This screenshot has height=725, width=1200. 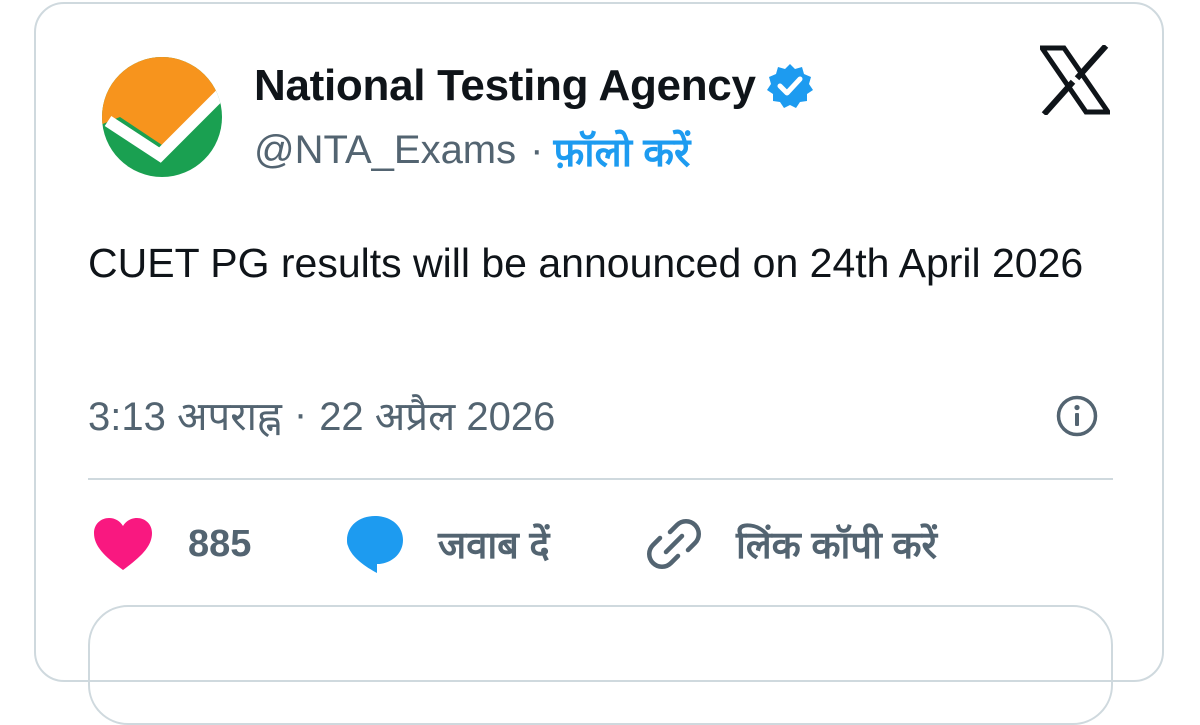 I want to click on tweet-timestamp: 3:13 अपराह्न · 22 अप्रैल 2026, so click(x=321, y=414).